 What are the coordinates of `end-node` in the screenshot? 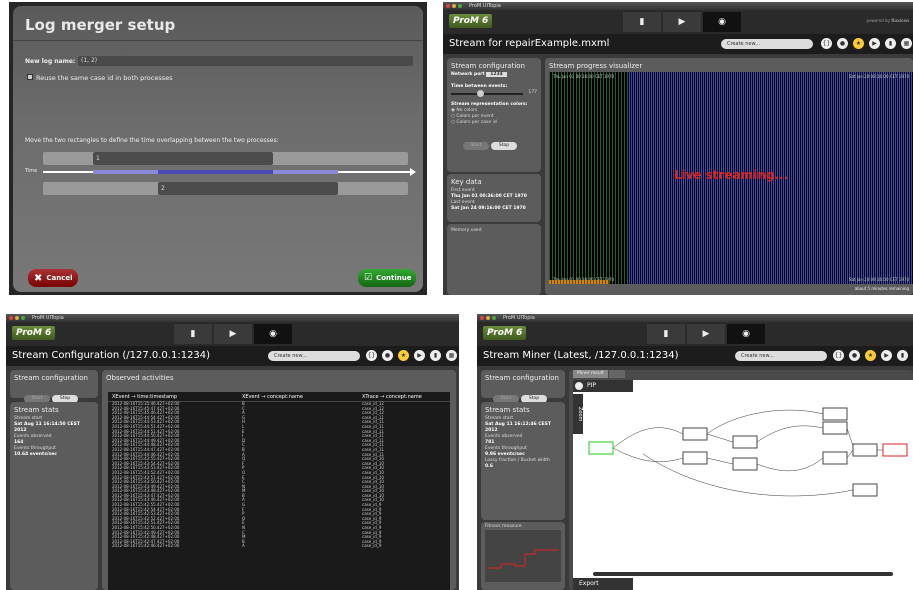 It's located at (895, 450).